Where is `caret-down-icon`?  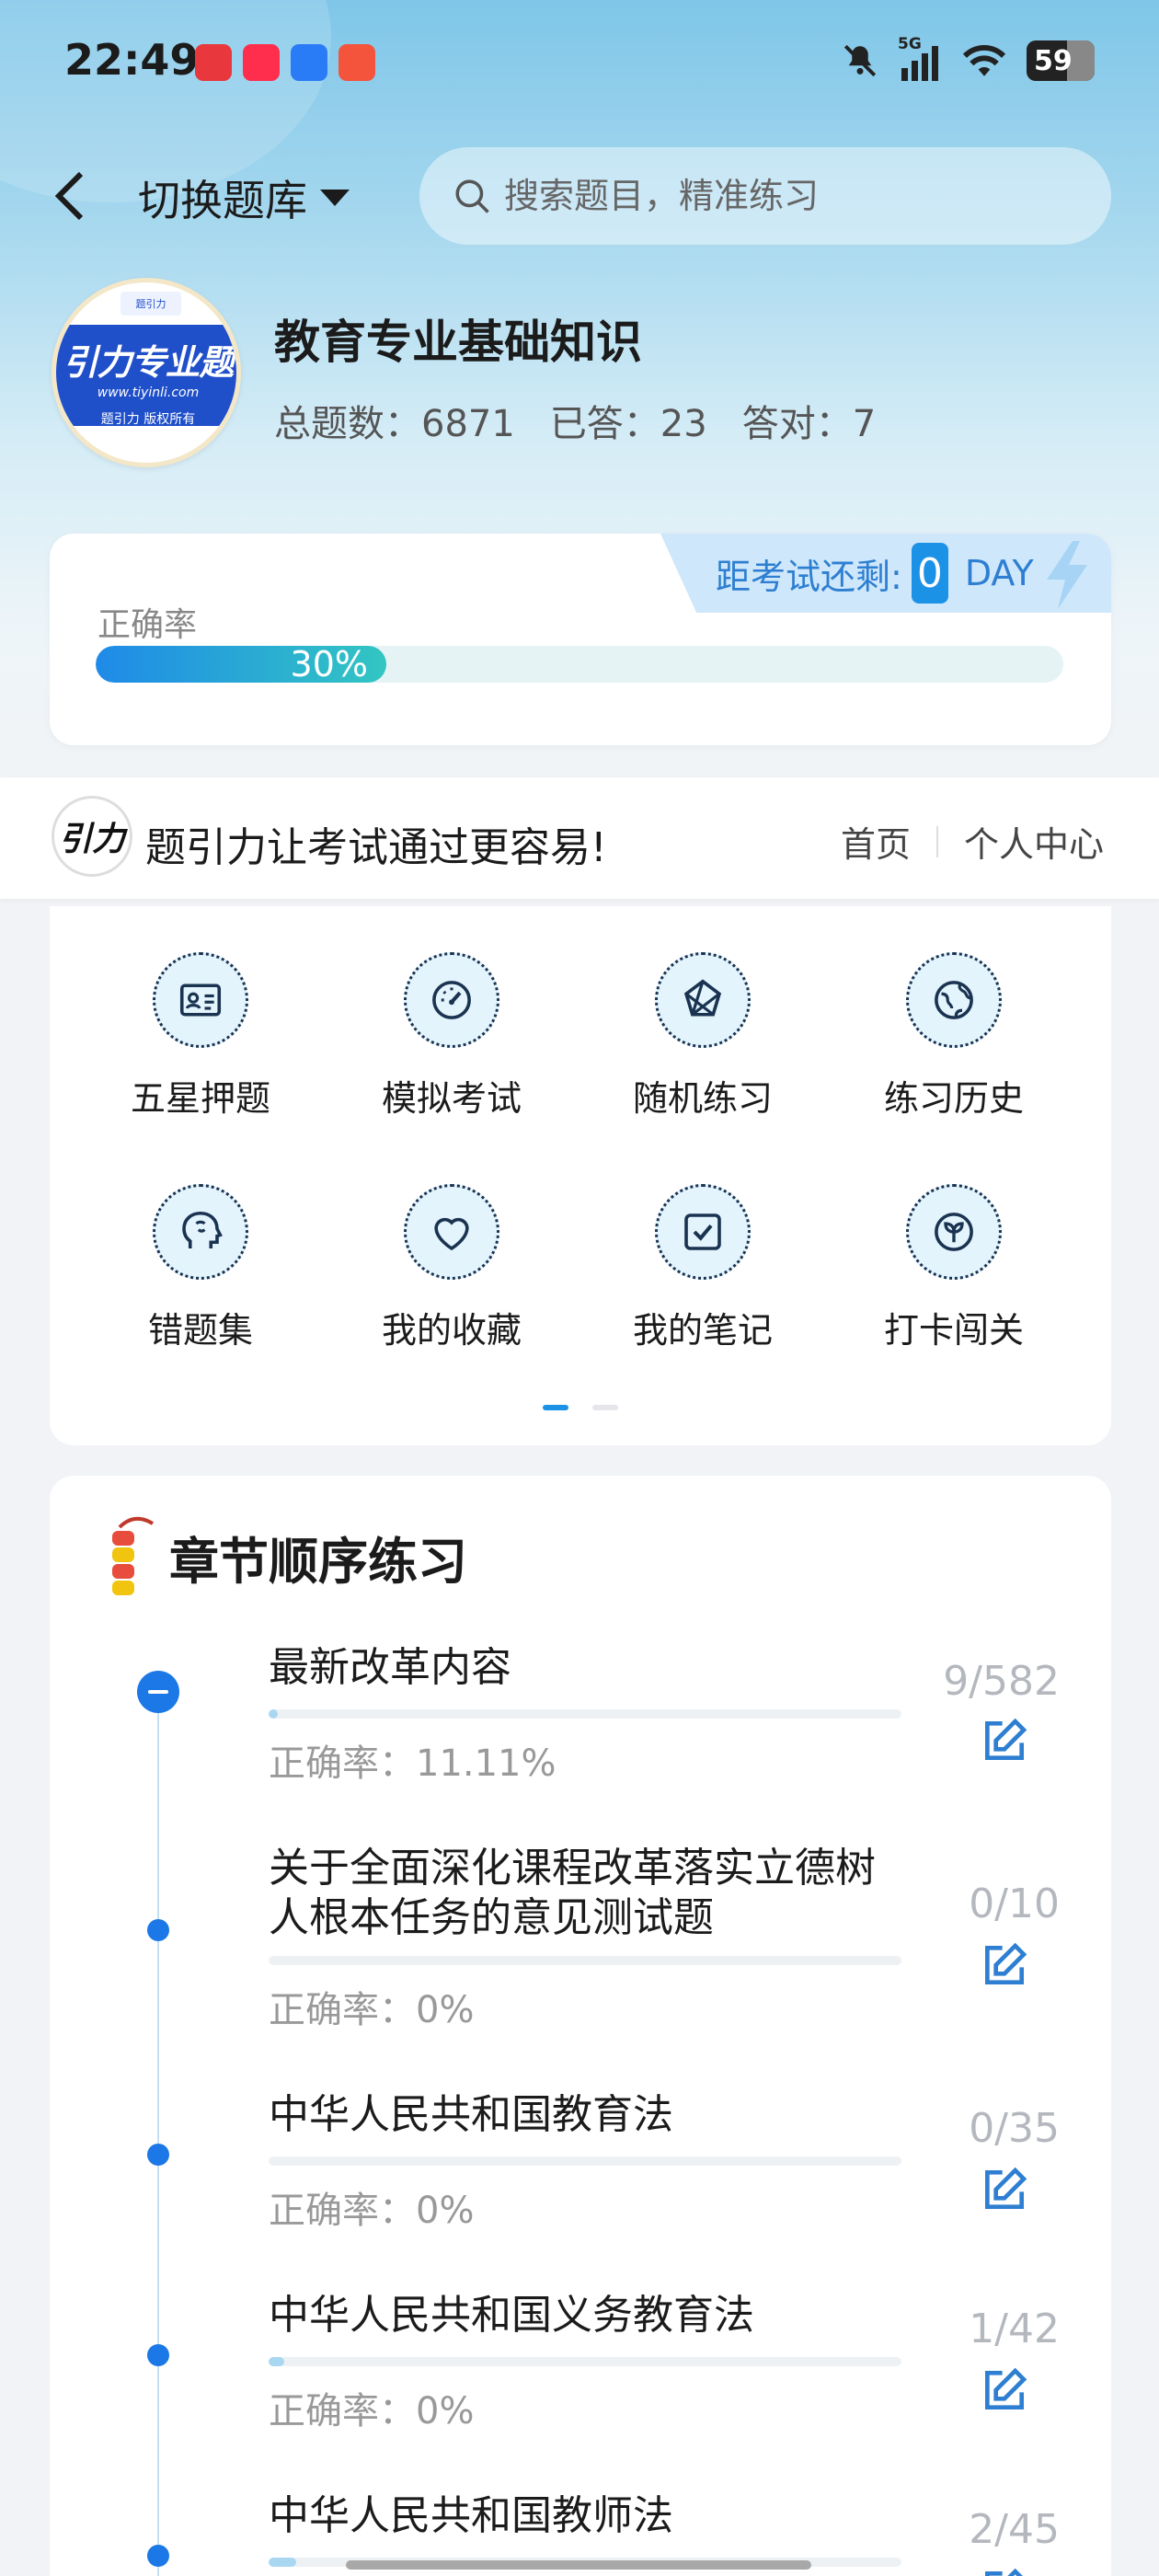
caret-down-icon is located at coordinates (335, 198).